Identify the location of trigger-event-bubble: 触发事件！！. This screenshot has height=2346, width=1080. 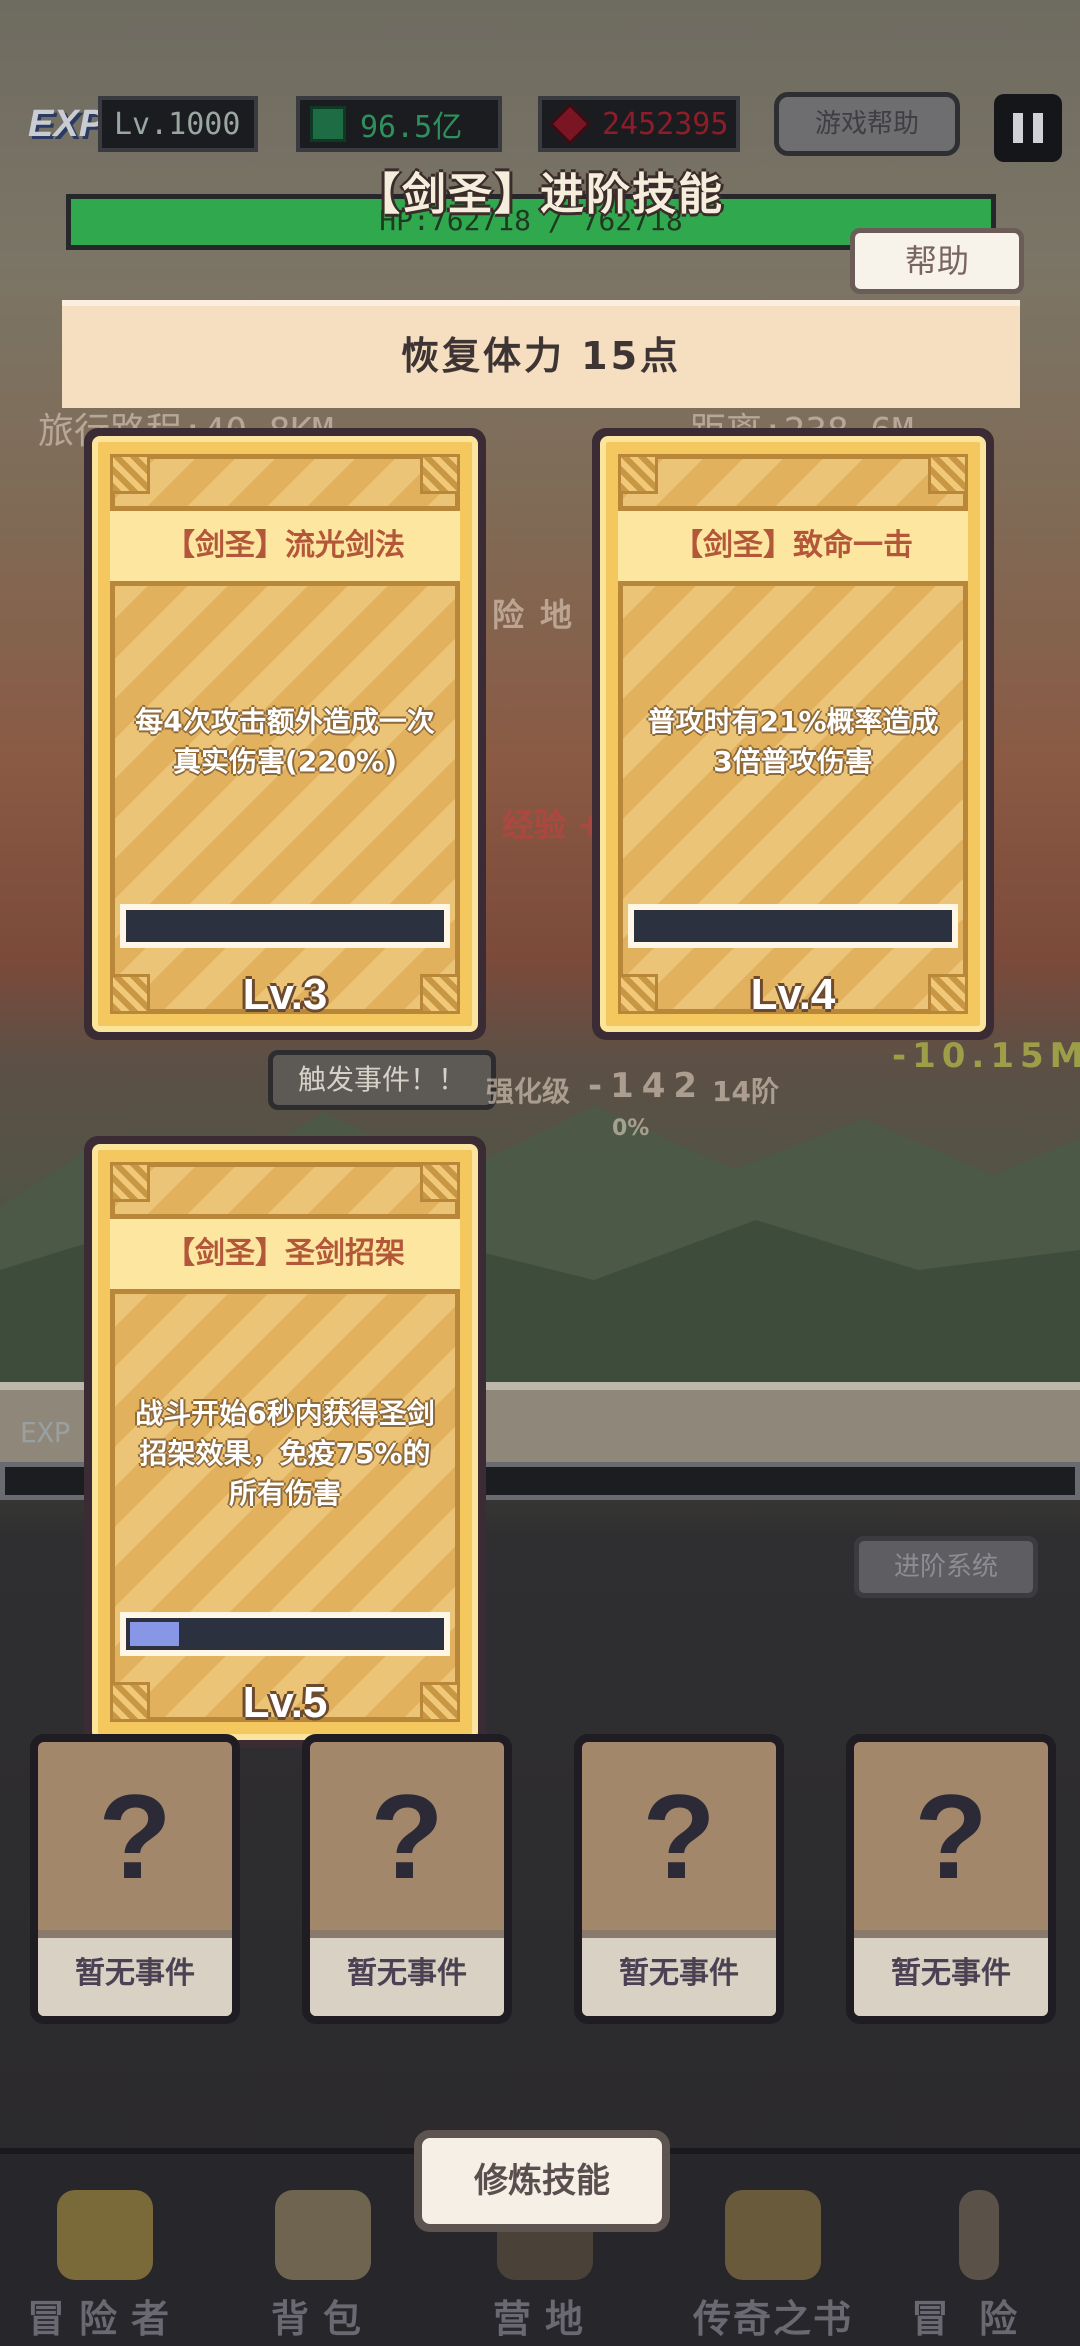
(382, 1080).